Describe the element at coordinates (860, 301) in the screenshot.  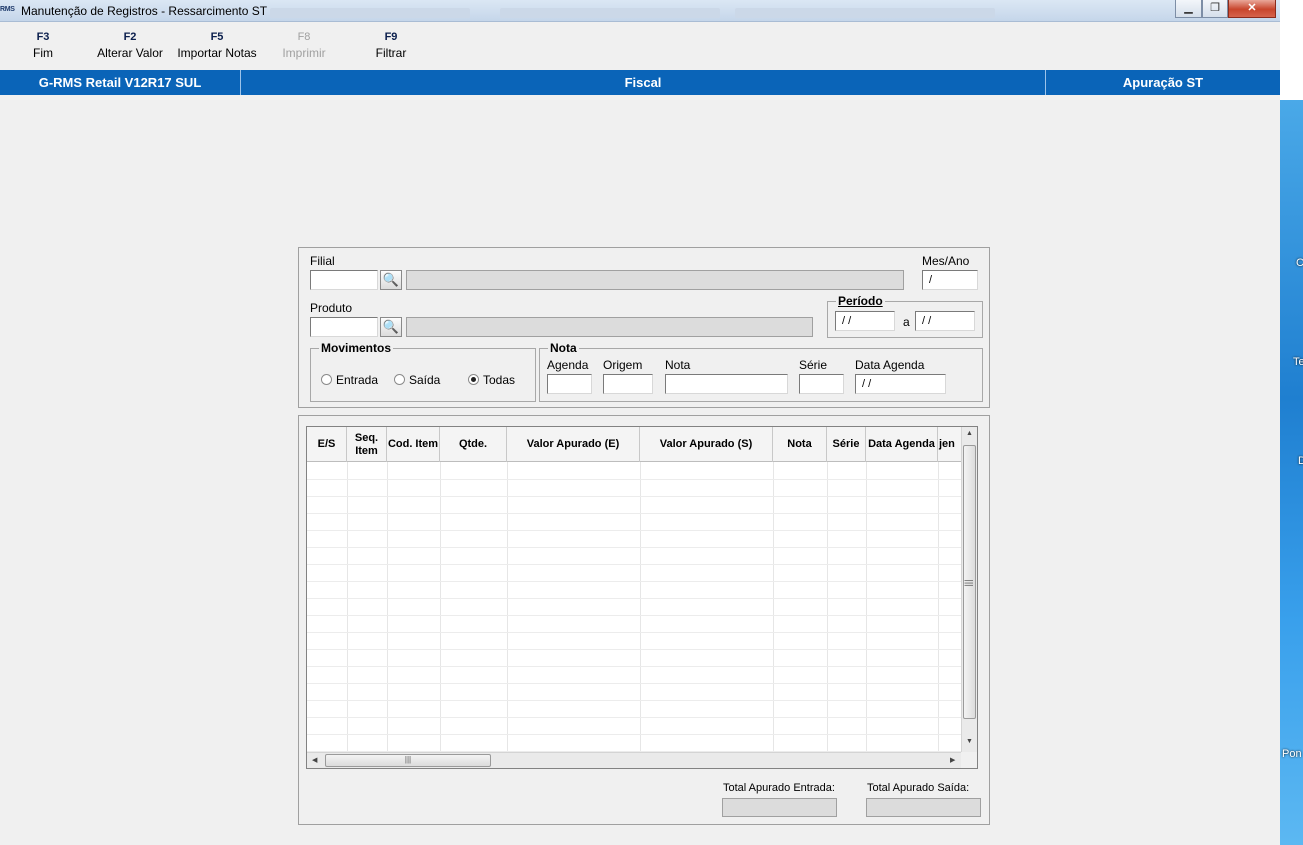
I see `periodo-title: Período` at that location.